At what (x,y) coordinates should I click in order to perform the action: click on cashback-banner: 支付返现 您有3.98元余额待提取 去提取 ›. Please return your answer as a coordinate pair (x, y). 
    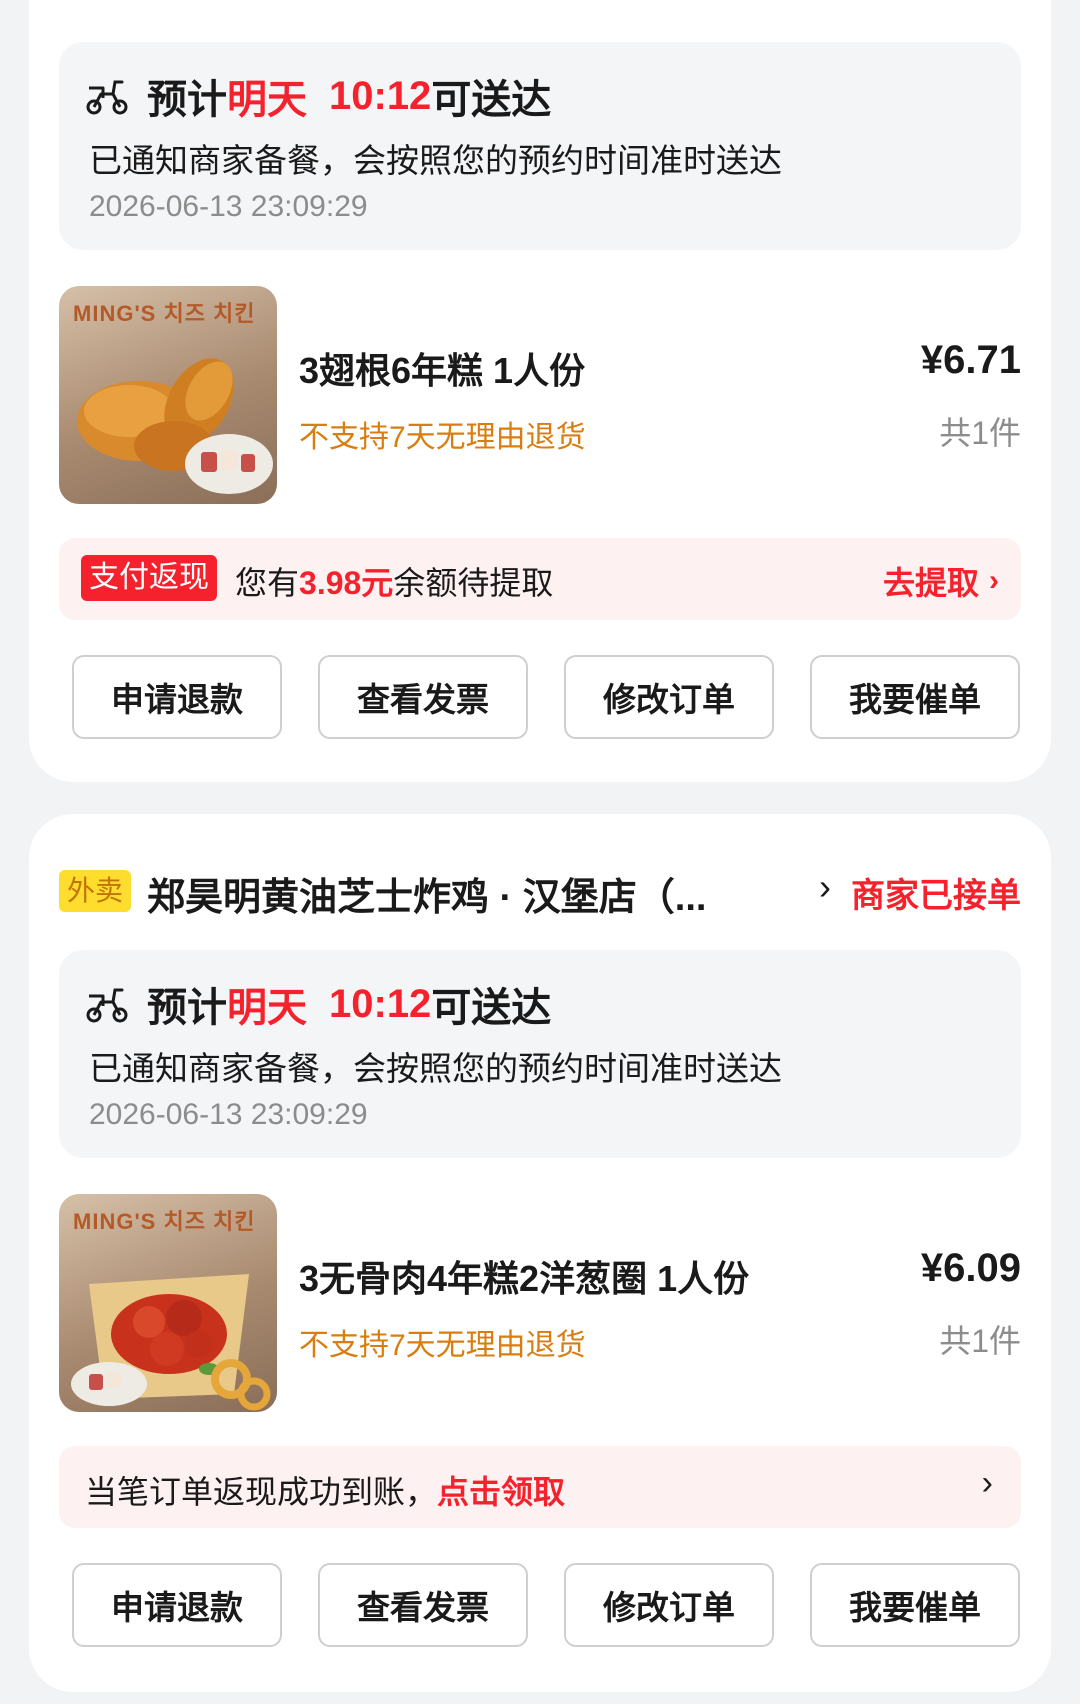
    Looking at the image, I should click on (540, 579).